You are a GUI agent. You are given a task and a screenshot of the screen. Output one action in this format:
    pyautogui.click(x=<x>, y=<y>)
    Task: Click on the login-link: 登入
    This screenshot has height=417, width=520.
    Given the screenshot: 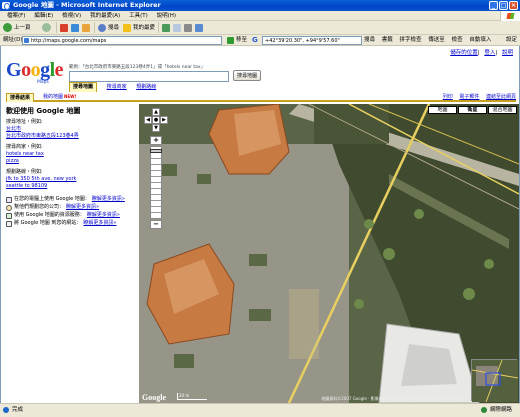 What is the action you would take?
    pyautogui.click(x=489, y=53)
    